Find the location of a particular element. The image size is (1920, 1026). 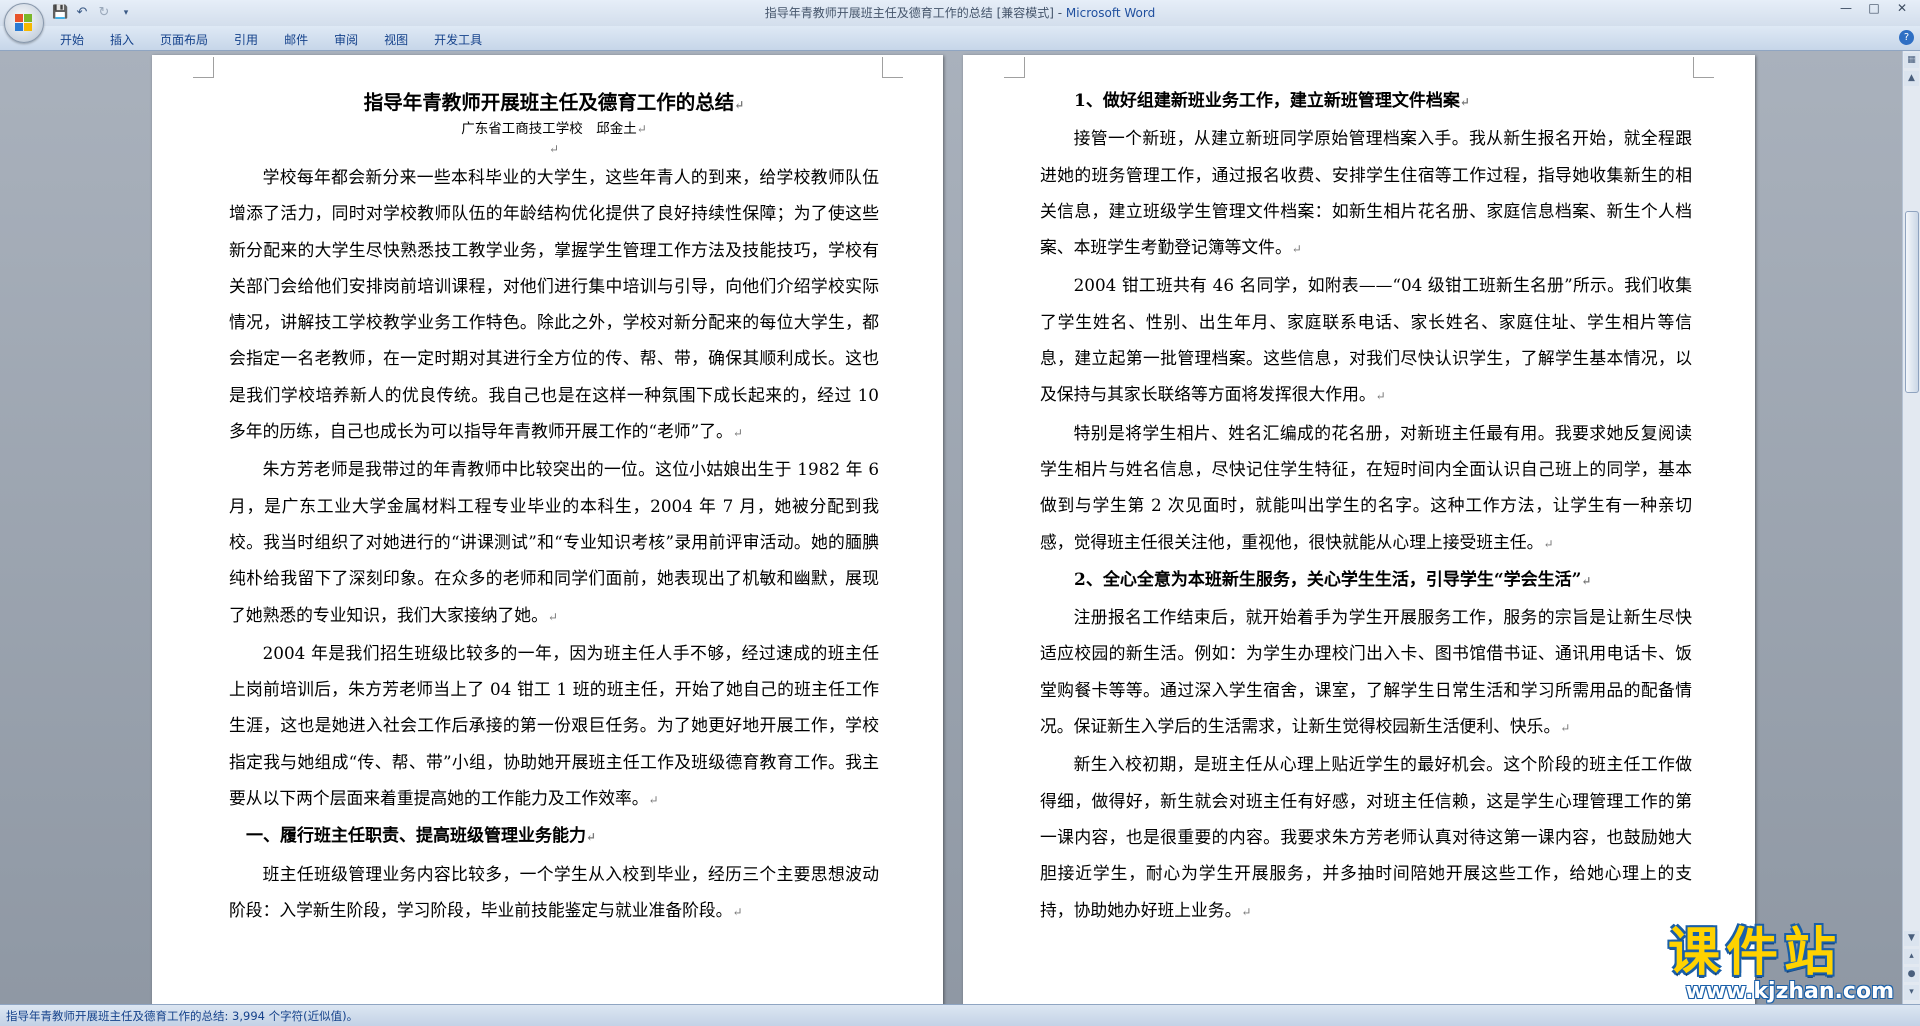

previous-page-icon: ▴ is located at coordinates (1911, 956).